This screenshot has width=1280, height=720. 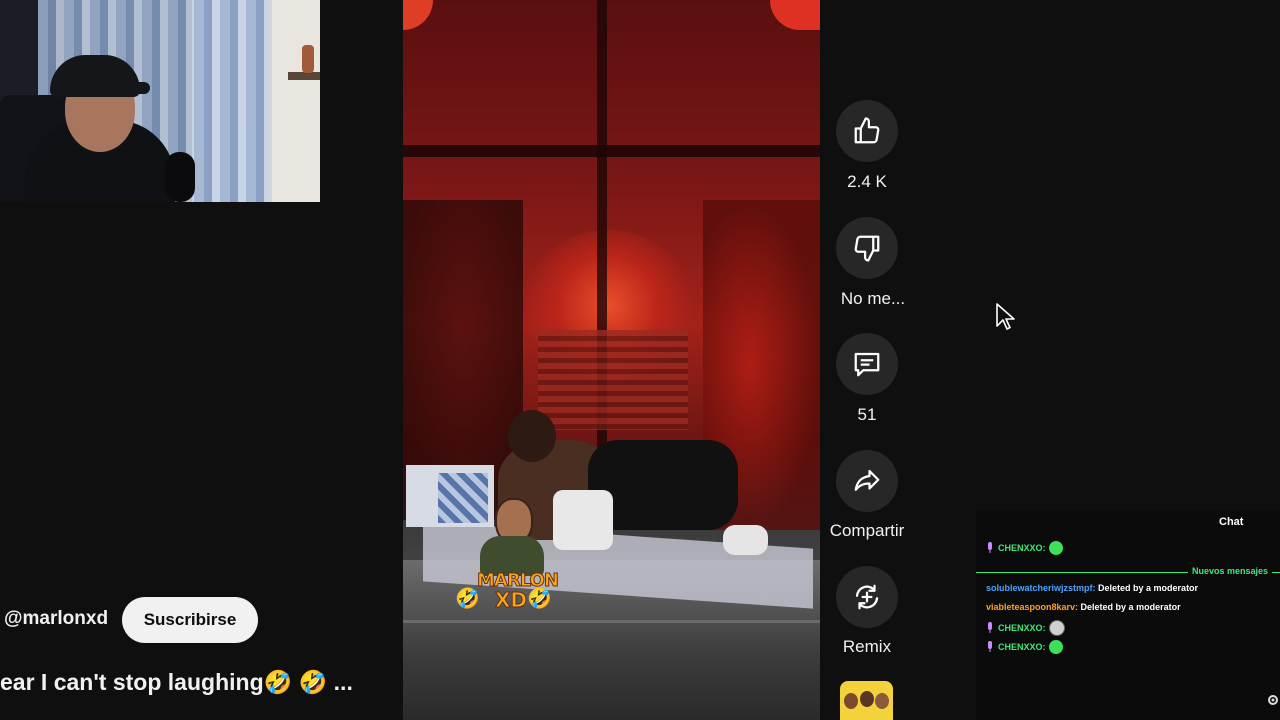 What do you see at coordinates (1005, 316) in the screenshot?
I see `mouse-cursor-icon` at bounding box center [1005, 316].